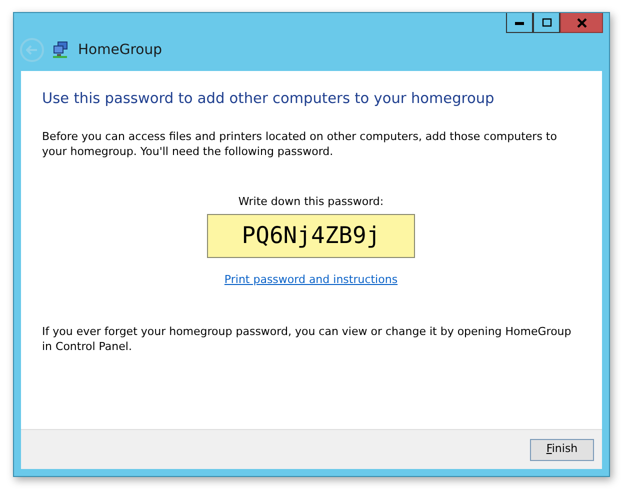 The height and width of the screenshot is (495, 625). What do you see at coordinates (307, 339) in the screenshot?
I see `footnote-text: If you ever forget your homegroup password, you can view or change it by opening HomeGroup in Control Panel.` at bounding box center [307, 339].